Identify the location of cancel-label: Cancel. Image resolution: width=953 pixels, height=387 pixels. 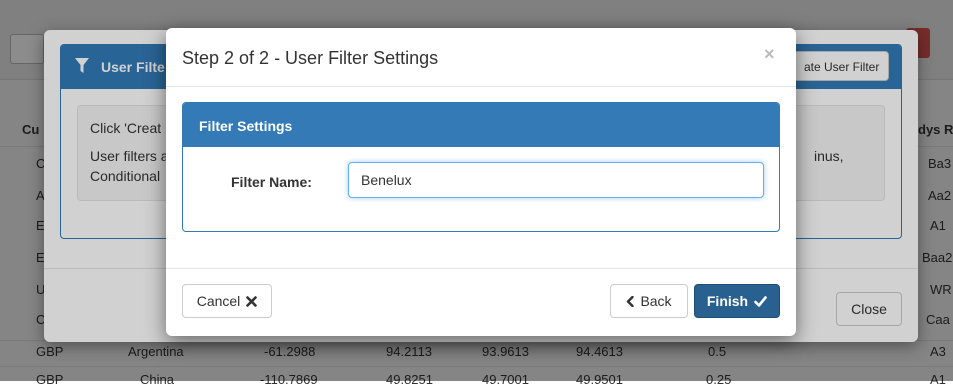
(218, 301).